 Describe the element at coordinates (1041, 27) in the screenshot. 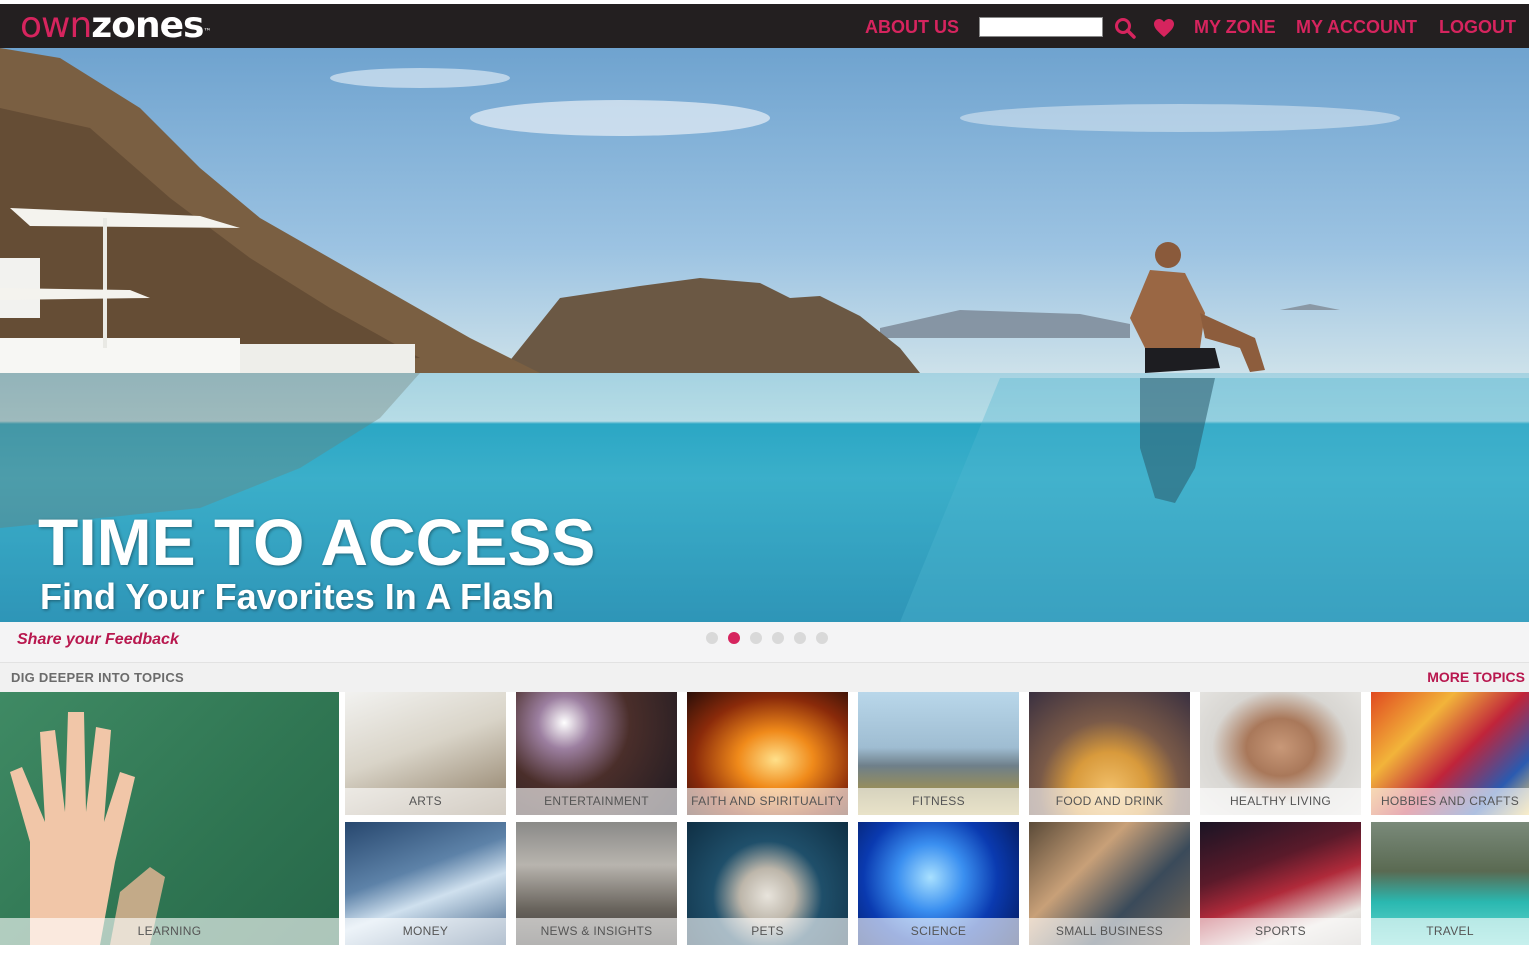

I see `search-input` at that location.